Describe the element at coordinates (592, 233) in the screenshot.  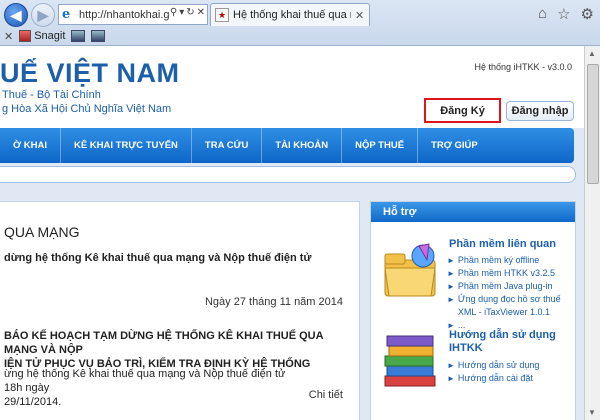
I see `vertical-scrollbar: ▲ ▼` at that location.